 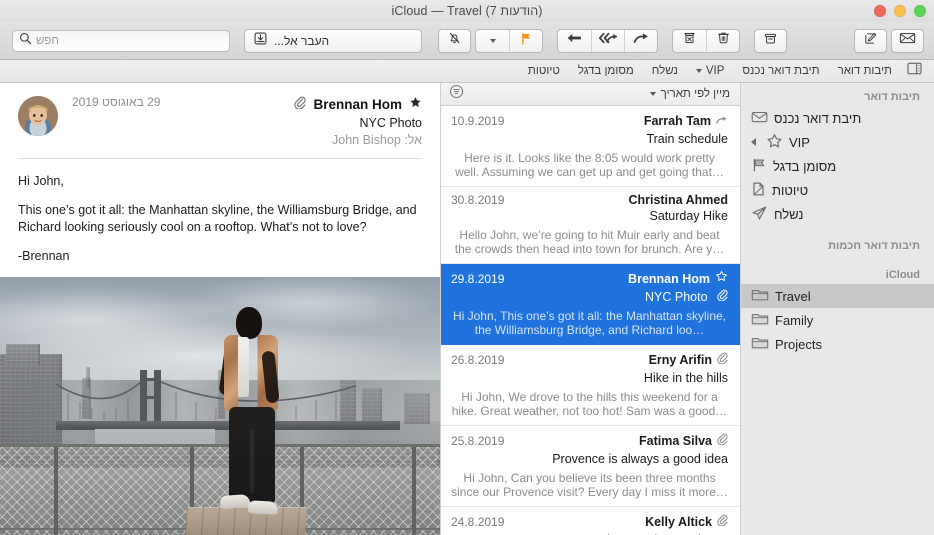 I want to click on forward-button, so click(x=640, y=40).